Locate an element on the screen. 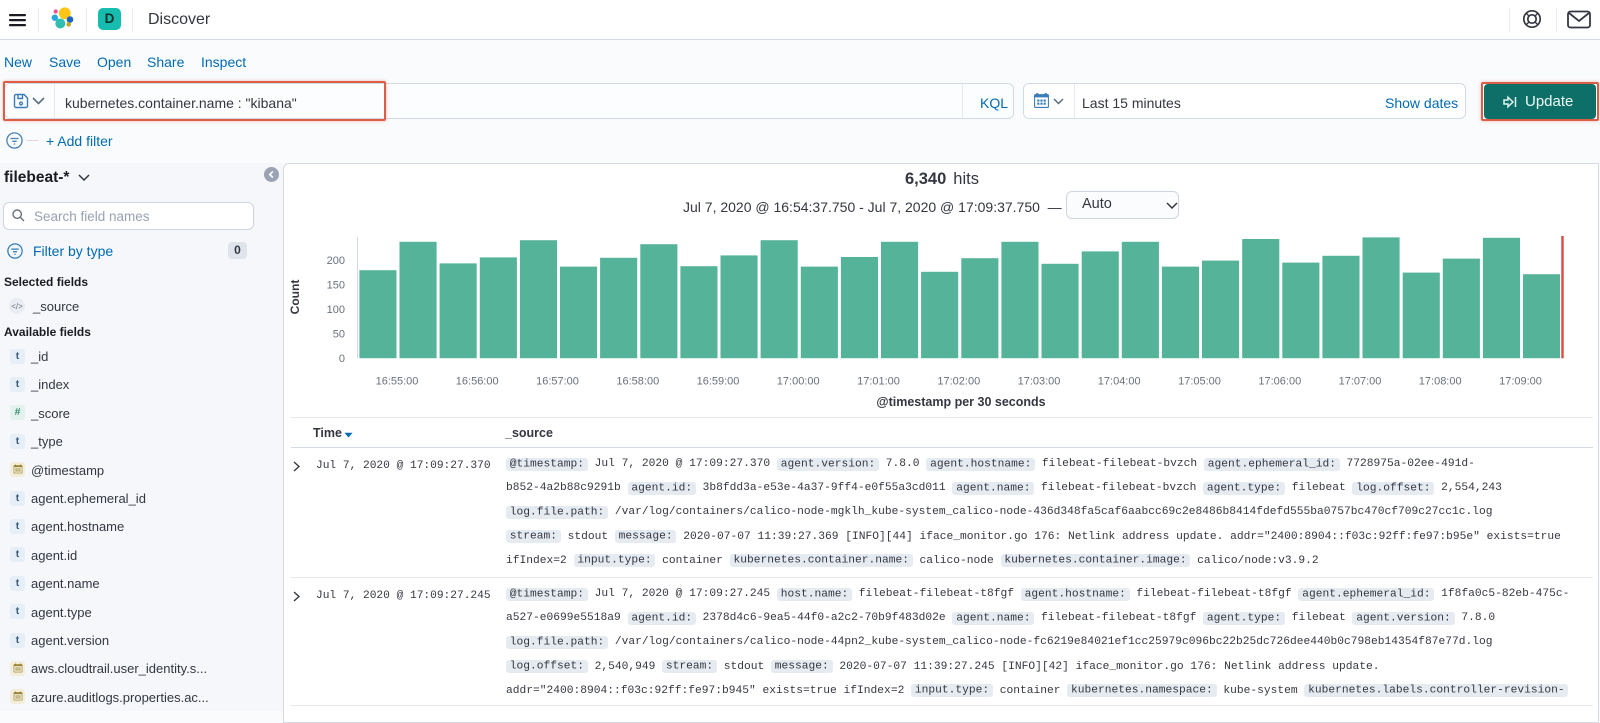 Image resolution: width=1600 pixels, height=723 pixels. svg-text: 17:03:00 is located at coordinates (1039, 382).